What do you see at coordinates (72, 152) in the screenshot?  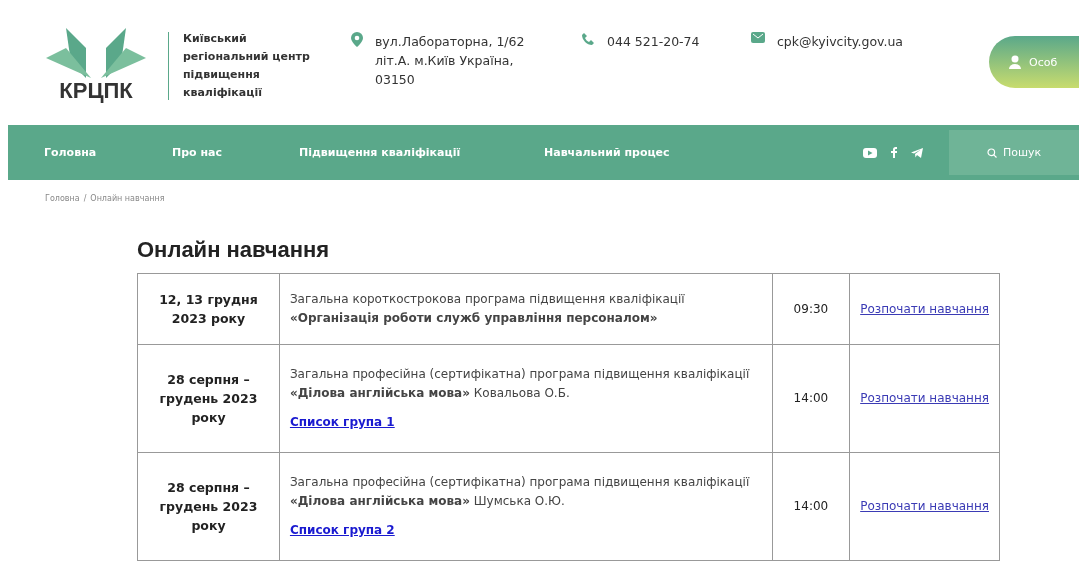 I see `nav-link: Головна` at bounding box center [72, 152].